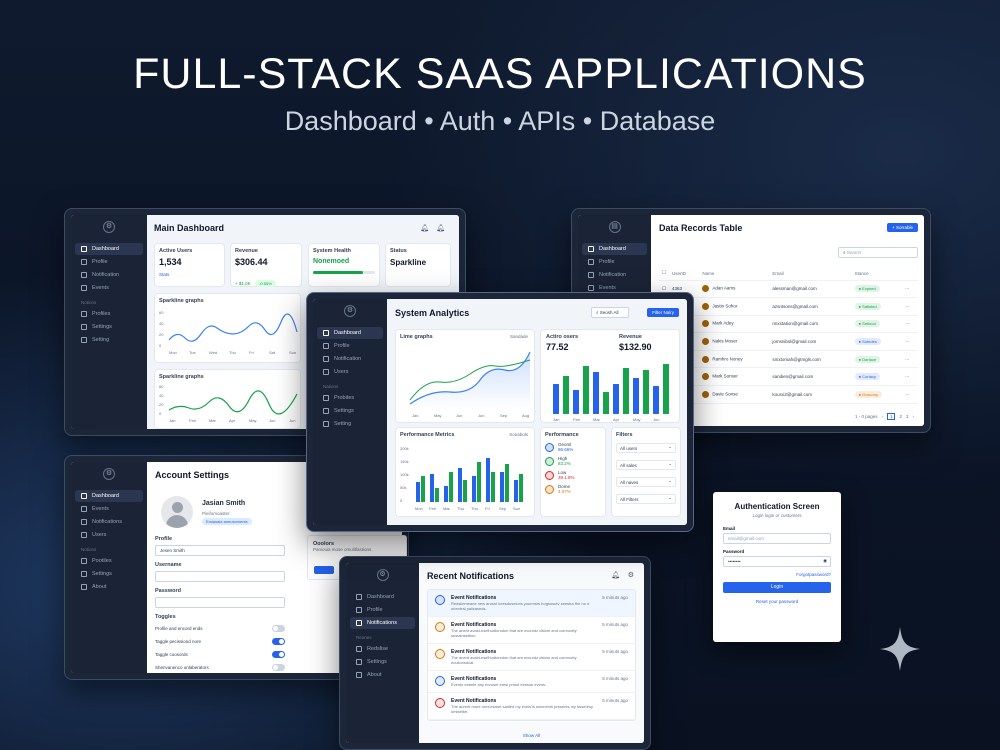 This screenshot has width=1000, height=750. What do you see at coordinates (777, 561) in the screenshot?
I see `password-field: •••••••• ◉` at bounding box center [777, 561].